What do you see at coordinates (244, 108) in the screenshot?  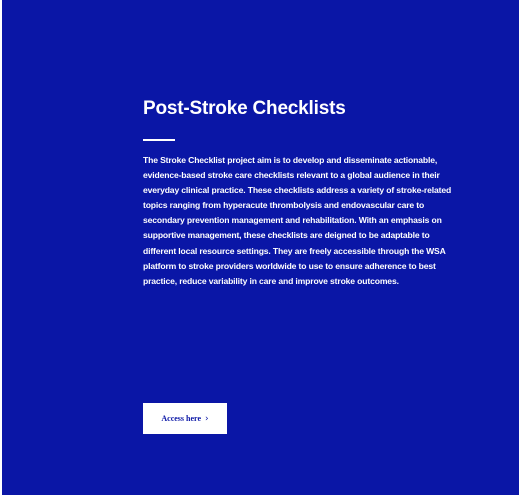 I see `panel-title: Post-Stroke Checklists` at bounding box center [244, 108].